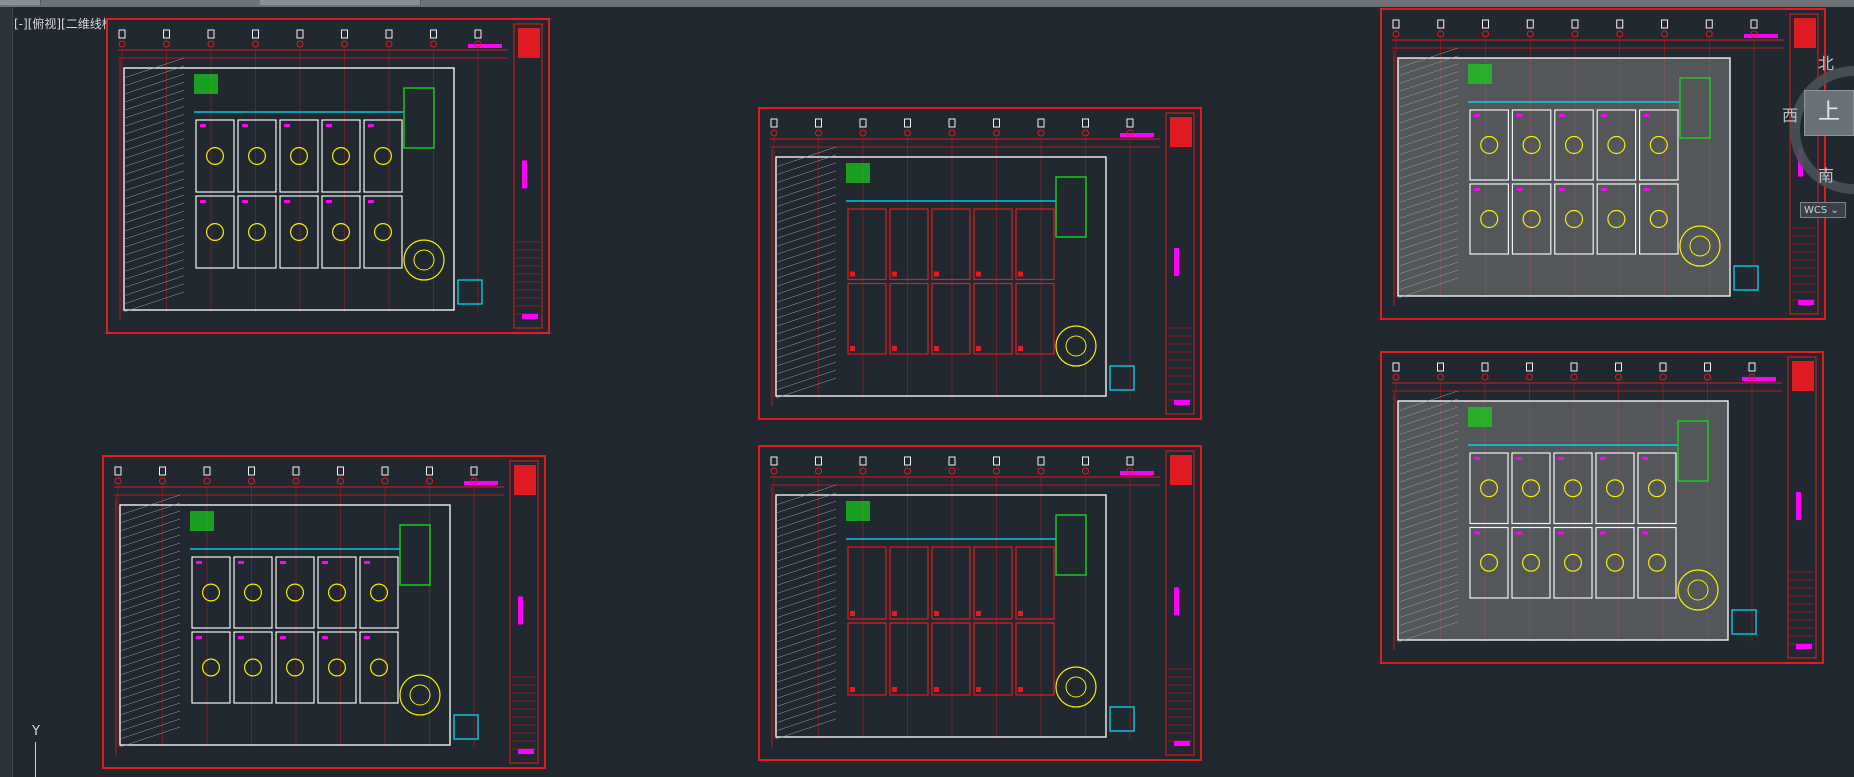 The width and height of the screenshot is (1854, 777). I want to click on compass-south-label: 南, so click(1826, 174).